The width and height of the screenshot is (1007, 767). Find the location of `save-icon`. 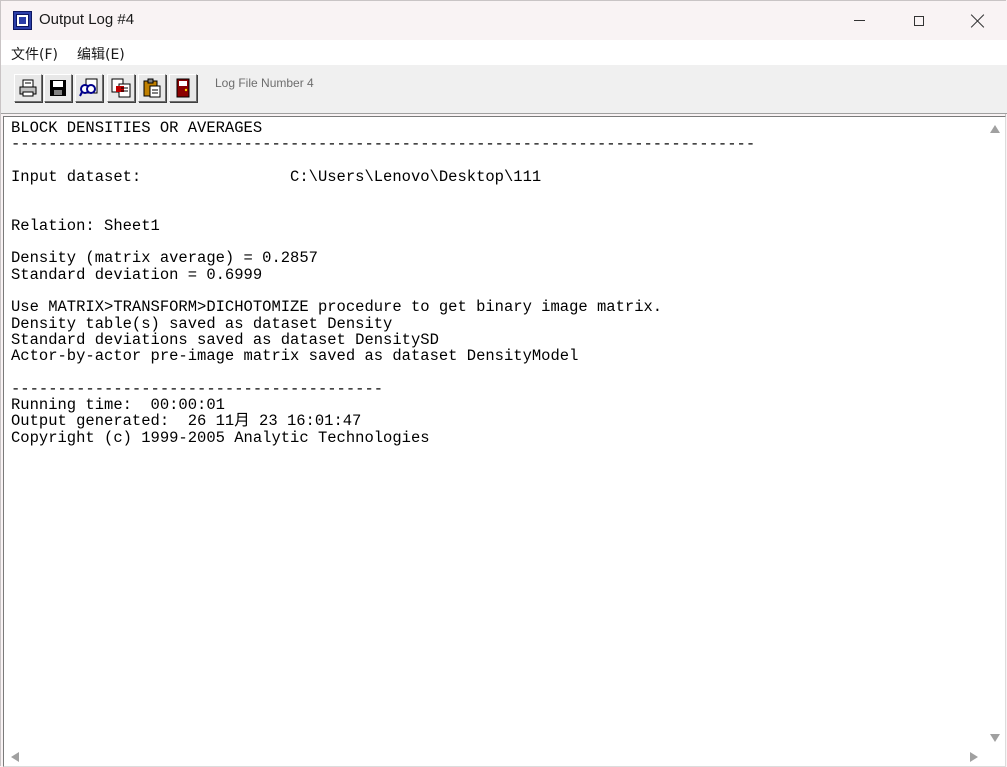

save-icon is located at coordinates (58, 88).